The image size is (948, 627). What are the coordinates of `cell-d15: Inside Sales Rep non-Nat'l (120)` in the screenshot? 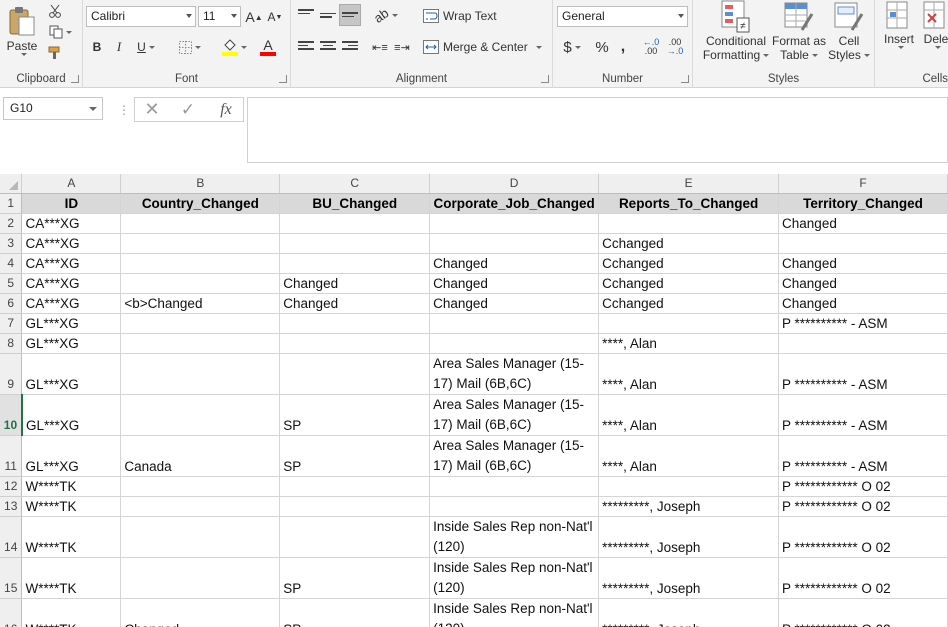 It's located at (514, 578).